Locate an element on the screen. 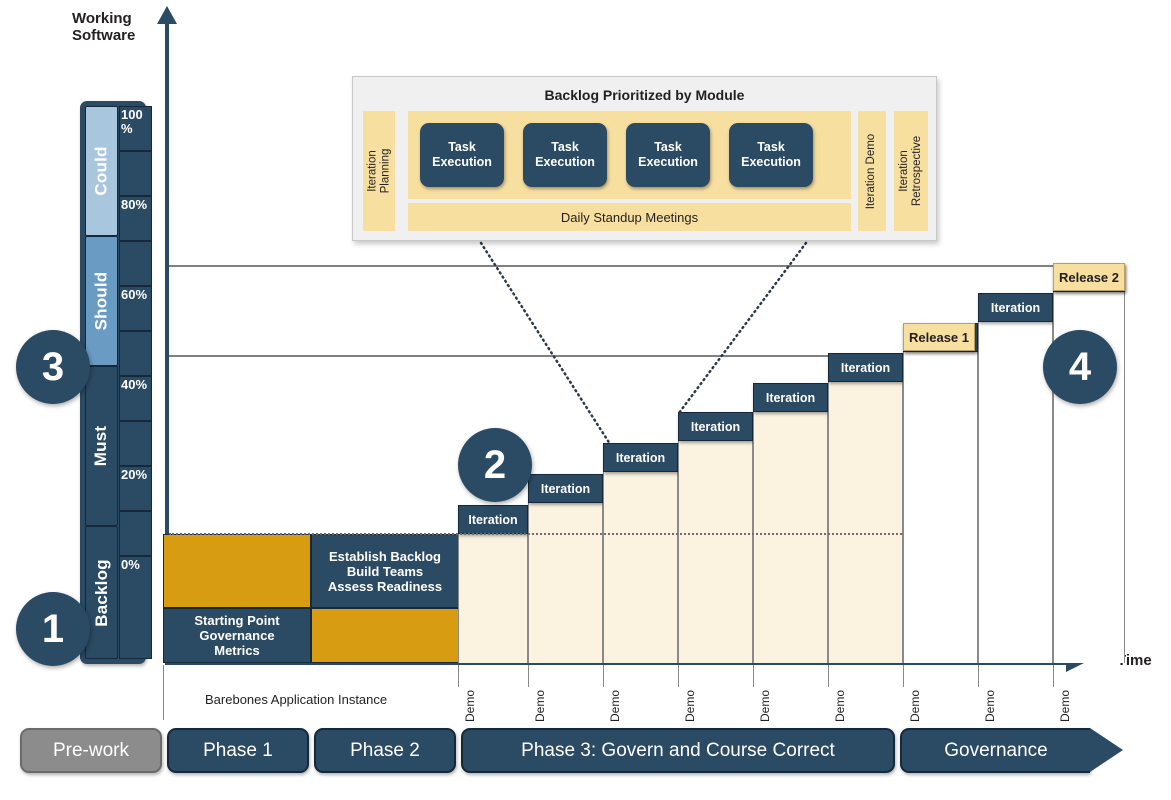 This screenshot has width=1171, height=800. axis-tick-label: 60% is located at coordinates (134, 294).